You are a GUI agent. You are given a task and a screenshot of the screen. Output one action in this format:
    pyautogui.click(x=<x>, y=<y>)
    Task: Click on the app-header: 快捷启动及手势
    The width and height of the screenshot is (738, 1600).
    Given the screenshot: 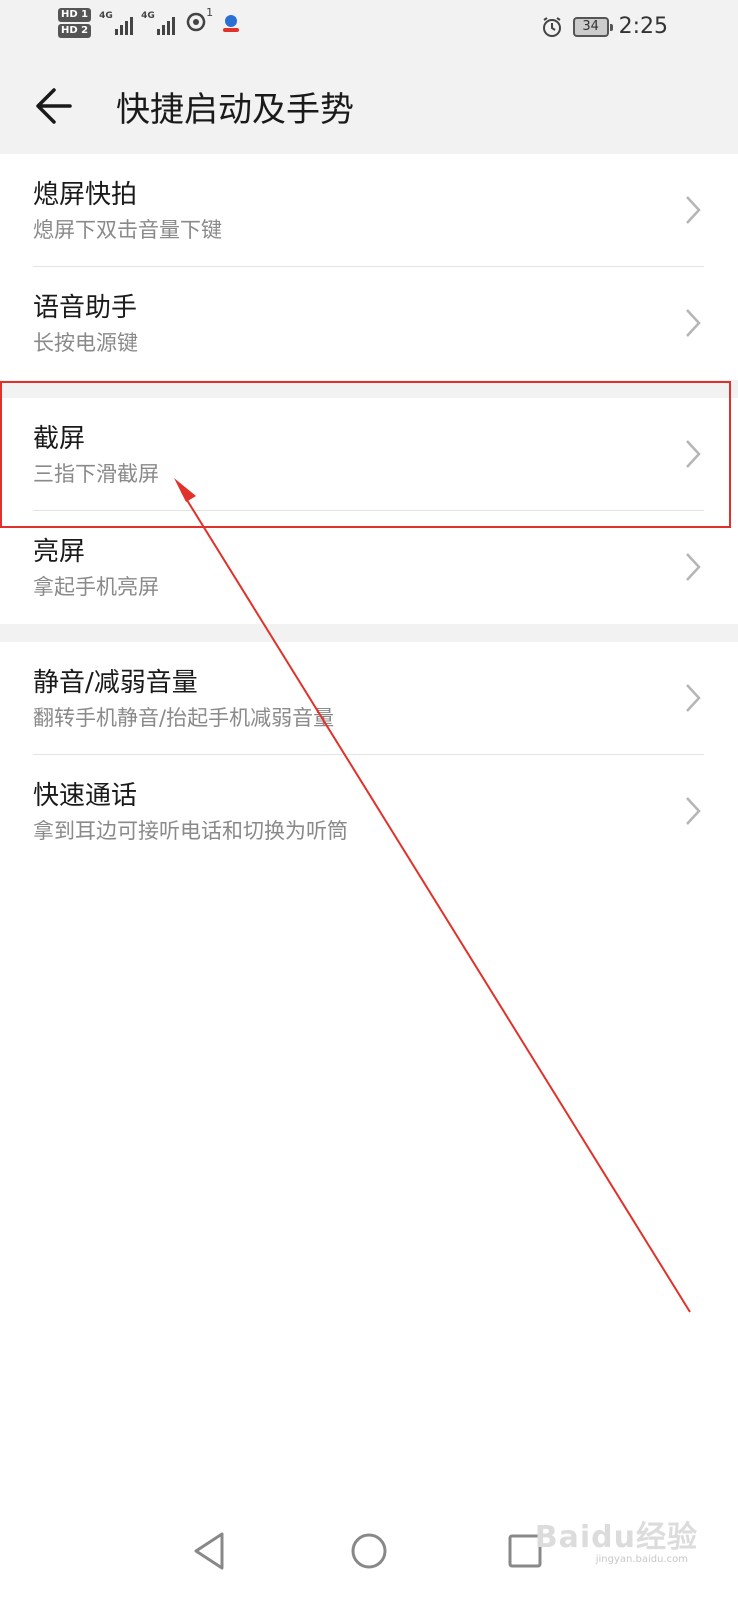 What is the action you would take?
    pyautogui.click(x=369, y=105)
    